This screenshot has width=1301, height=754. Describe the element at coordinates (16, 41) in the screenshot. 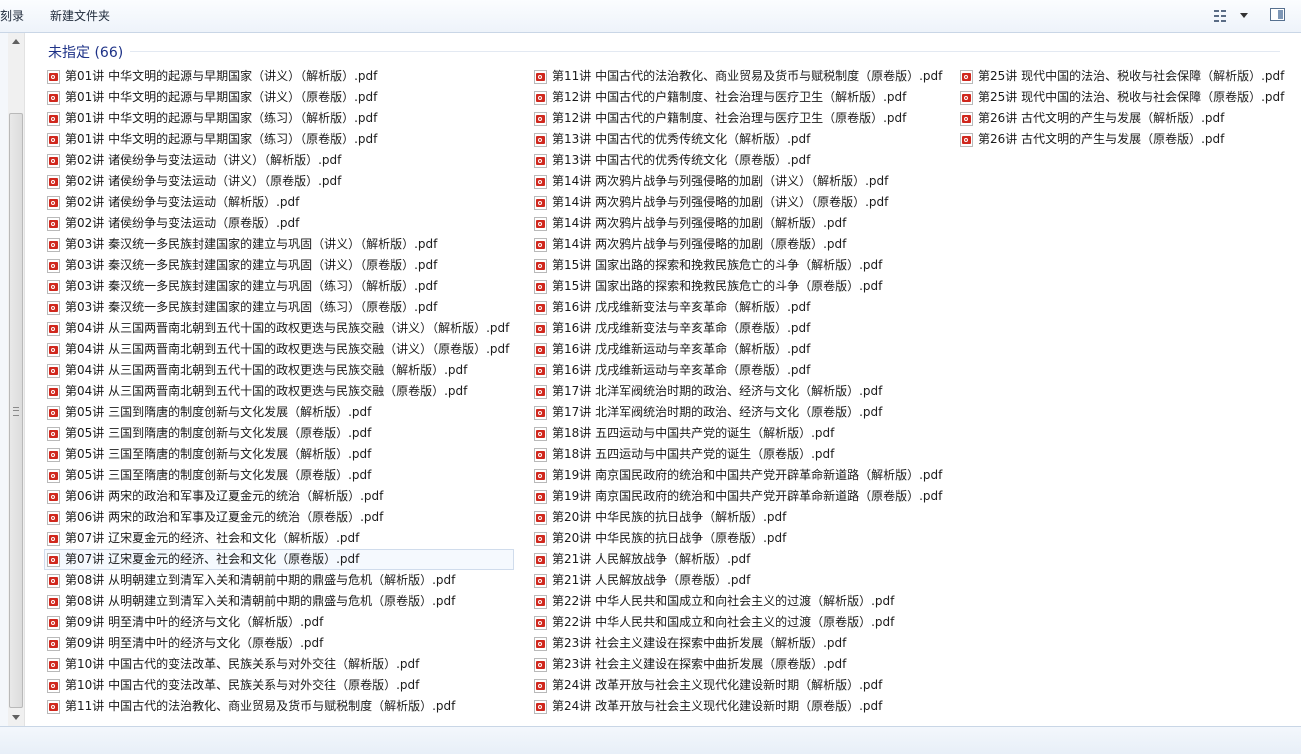

I see `scroll-up-icon` at that location.